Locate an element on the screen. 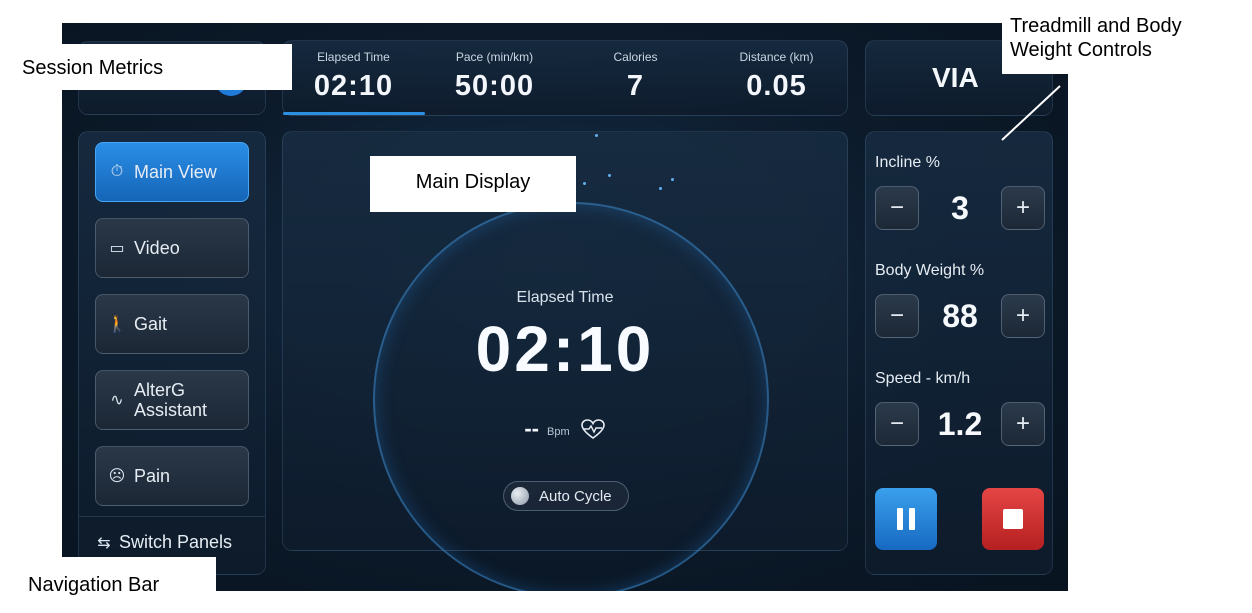 Image resolution: width=1252 pixels, height=613 pixels. annotation-session-metrics: Session Metrics is located at coordinates (150, 67).